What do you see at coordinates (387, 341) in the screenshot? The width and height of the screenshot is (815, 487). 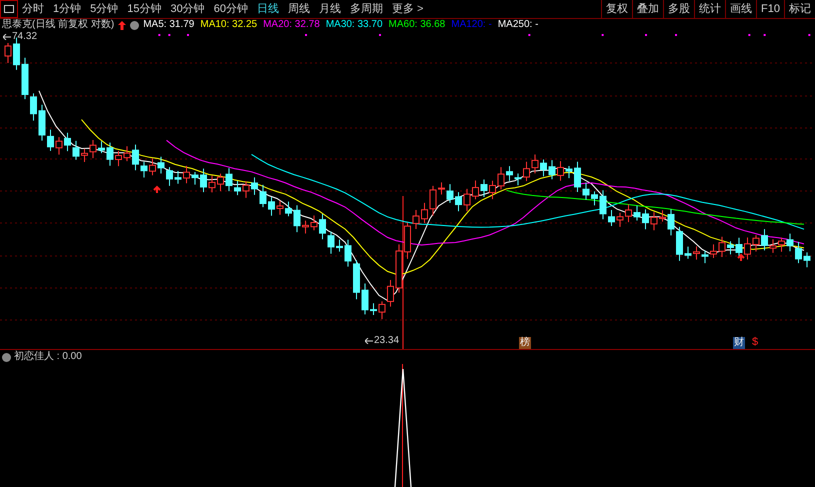 I see `low-price-label: 23.34` at bounding box center [387, 341].